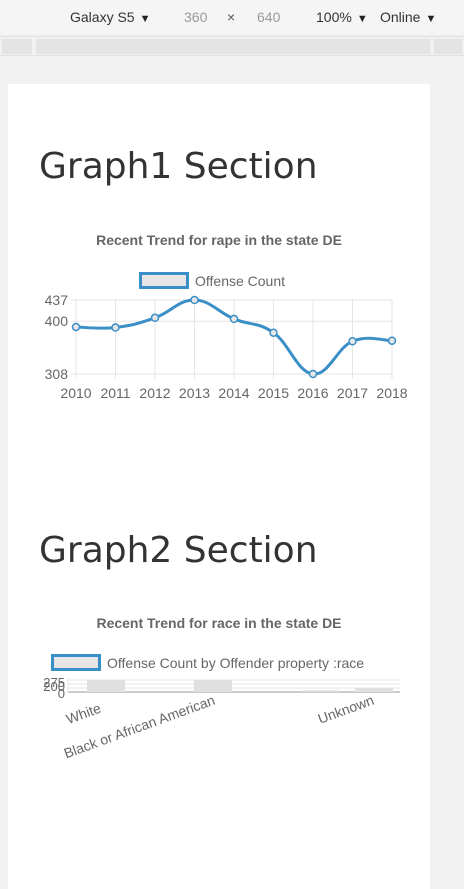 The height and width of the screenshot is (889, 464). What do you see at coordinates (352, 393) in the screenshot?
I see `x-tick-label: 2017` at bounding box center [352, 393].